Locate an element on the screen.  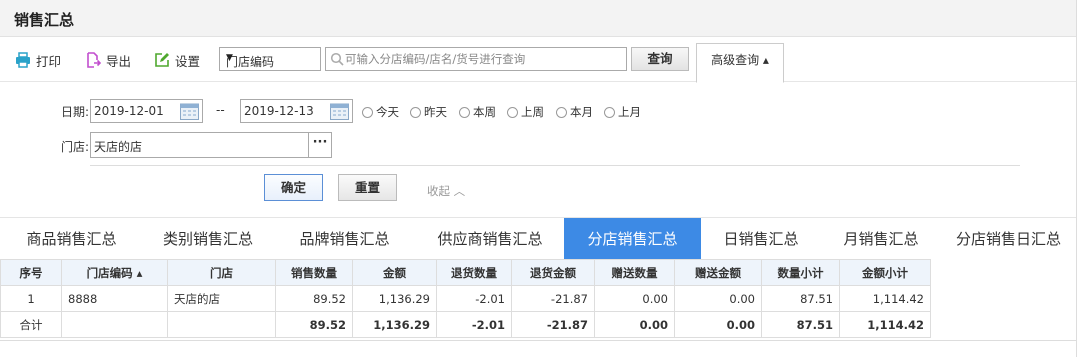
column-header: 序号 is located at coordinates (31, 272).